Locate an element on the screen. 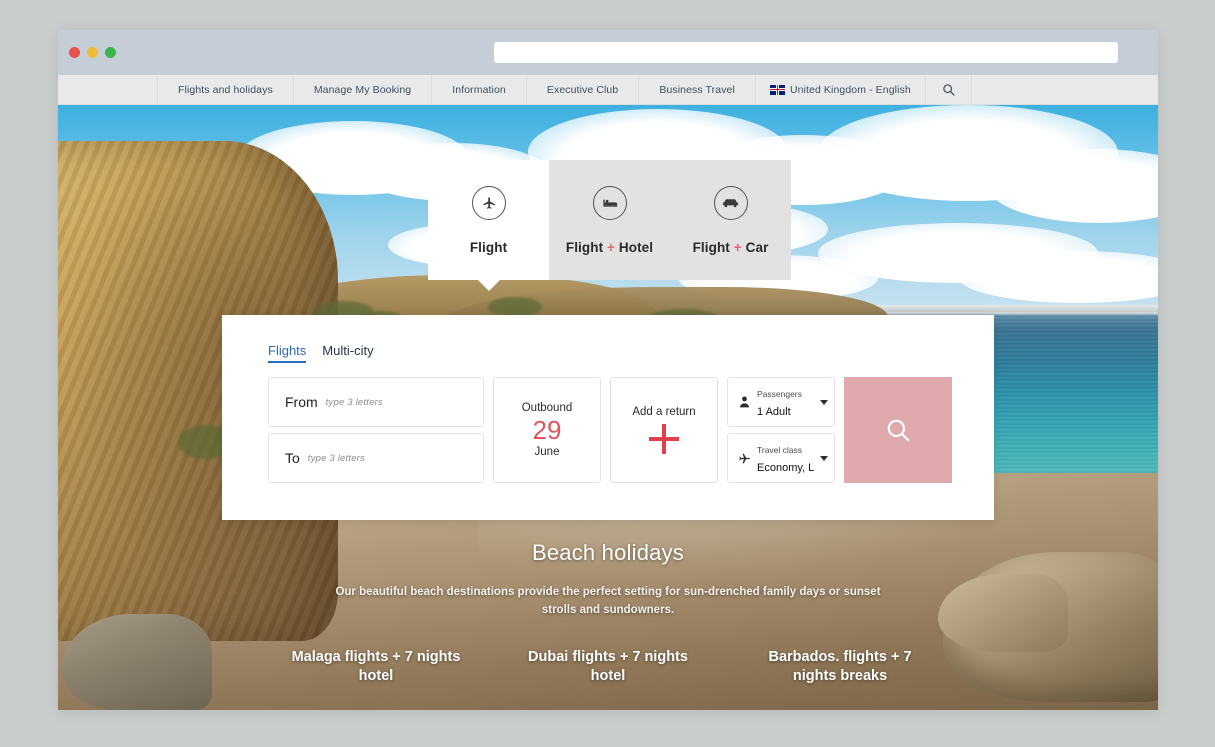  passengers-value: 1 Adult is located at coordinates (774, 412).